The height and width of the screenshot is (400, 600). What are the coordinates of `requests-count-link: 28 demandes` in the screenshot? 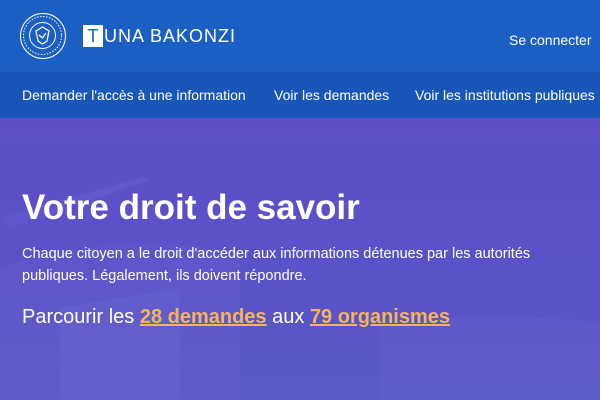 It's located at (203, 317).